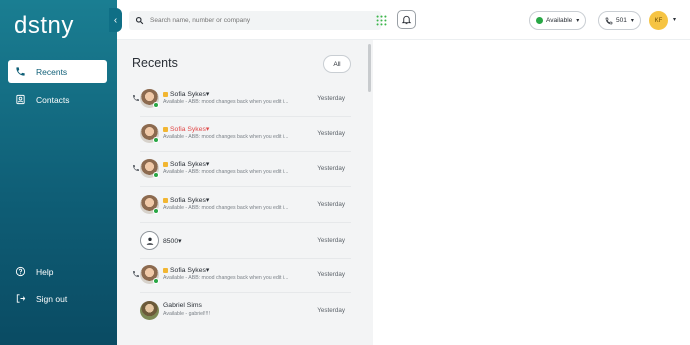 The width and height of the screenshot is (690, 345). Describe the element at coordinates (20, 272) in the screenshot. I see `help-icon` at that location.